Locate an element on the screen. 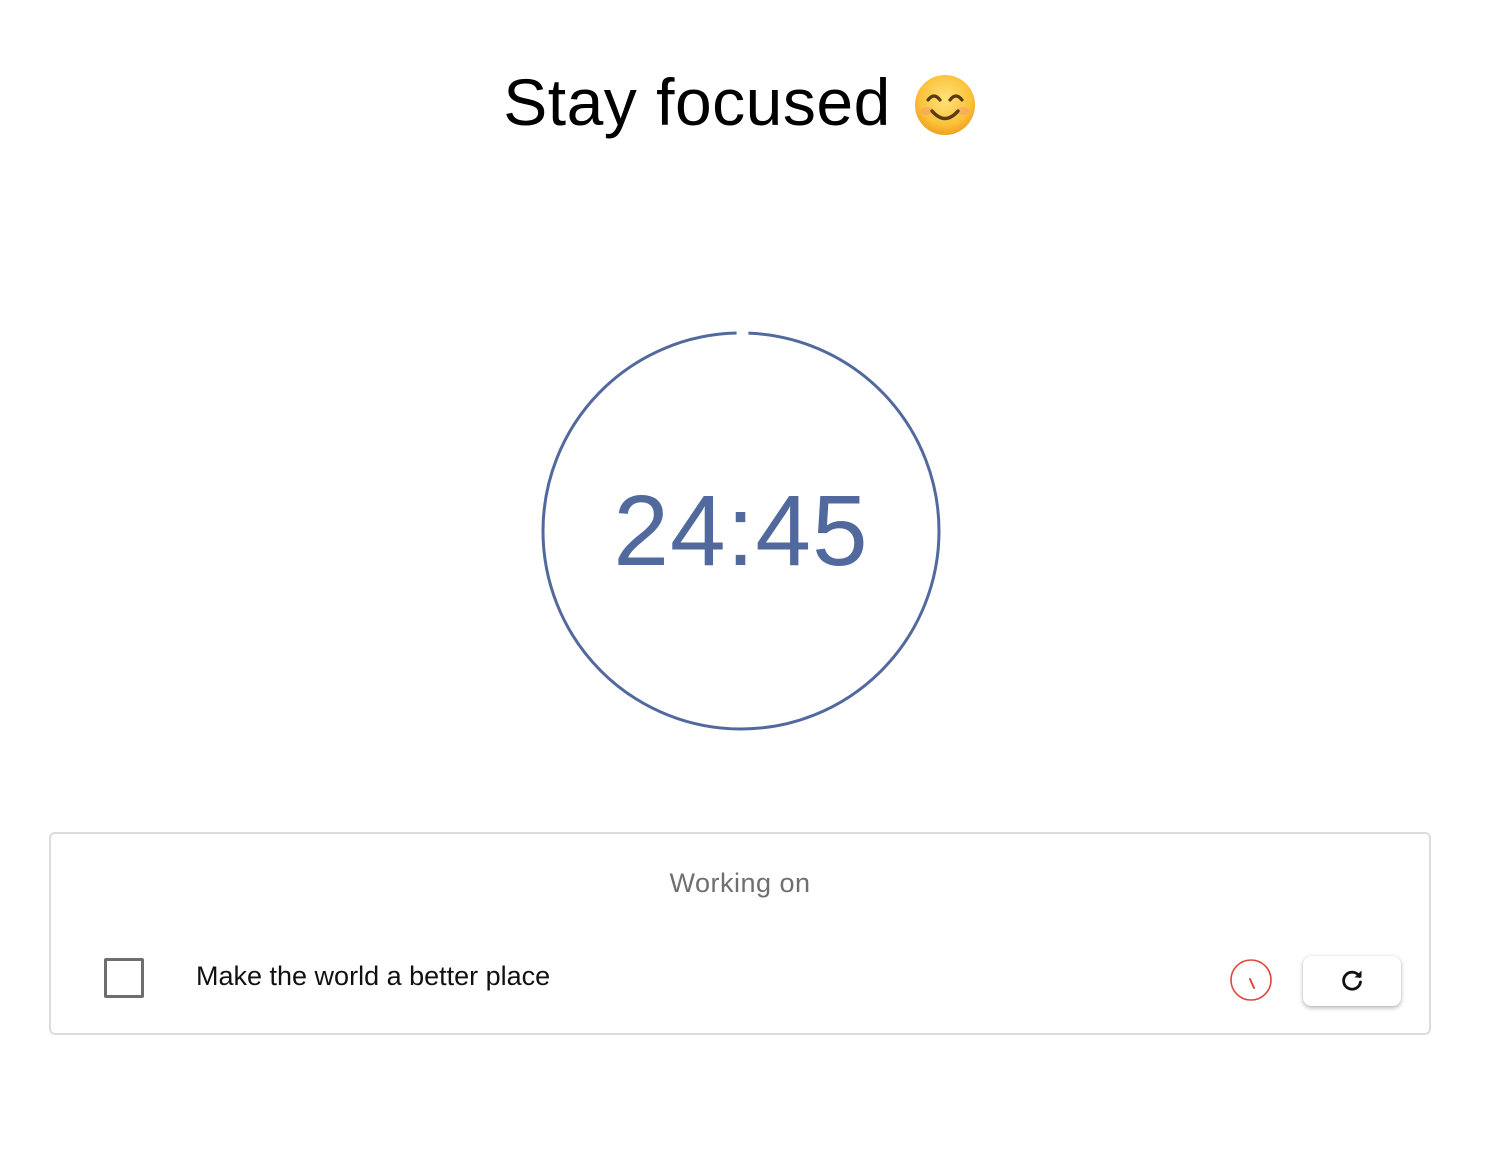 The width and height of the screenshot is (1508, 1170). countdown-timer: 24:45 is located at coordinates (741, 531).